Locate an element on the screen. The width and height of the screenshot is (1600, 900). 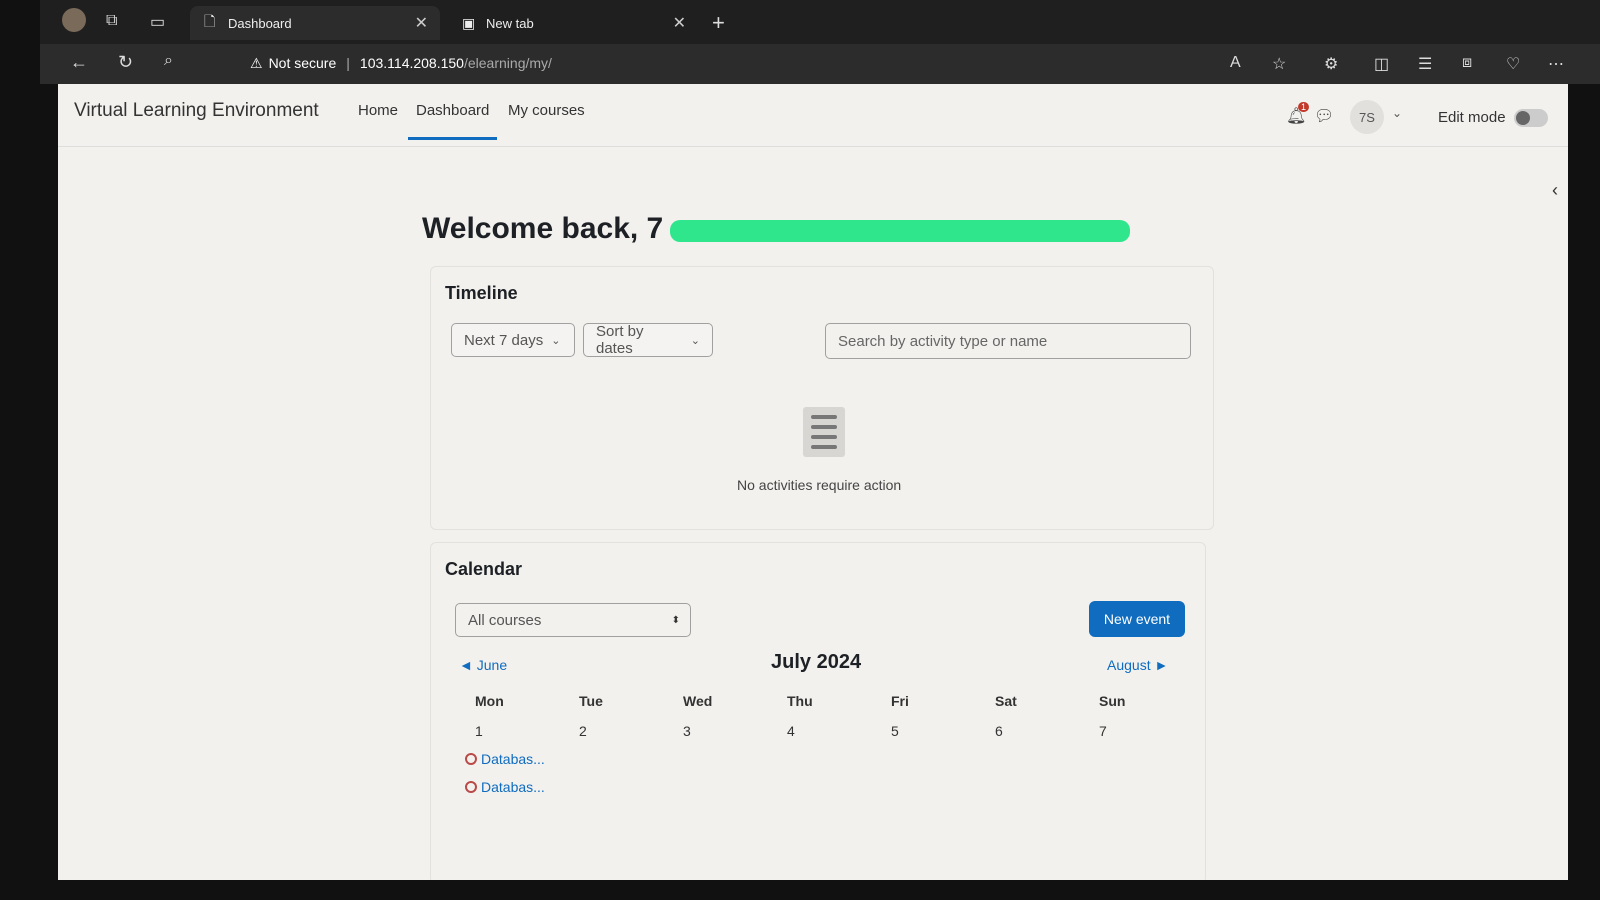
calendar-day: 5 is located at coordinates (895, 731).